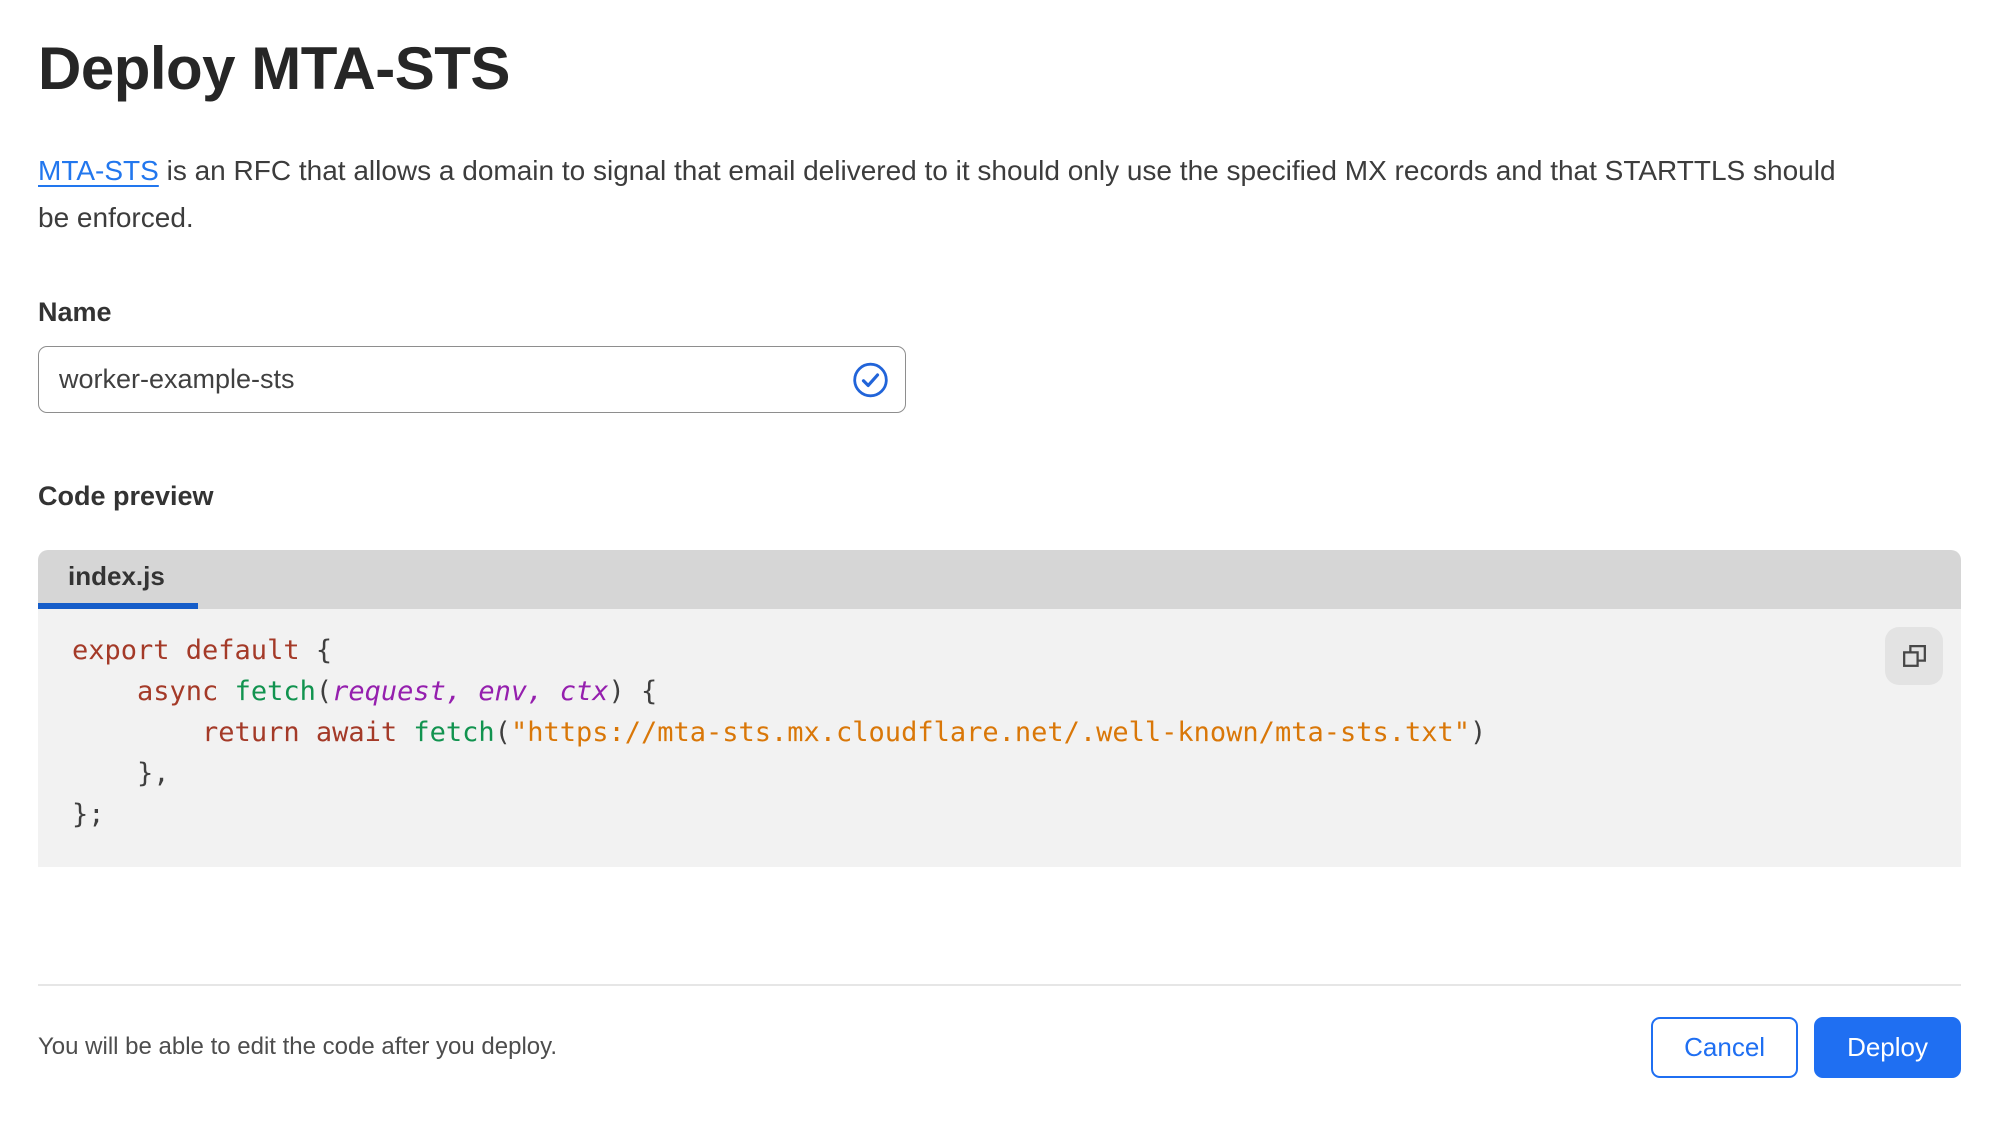 This screenshot has width=1999, height=1138. I want to click on tab-label: index.js, so click(116, 576).